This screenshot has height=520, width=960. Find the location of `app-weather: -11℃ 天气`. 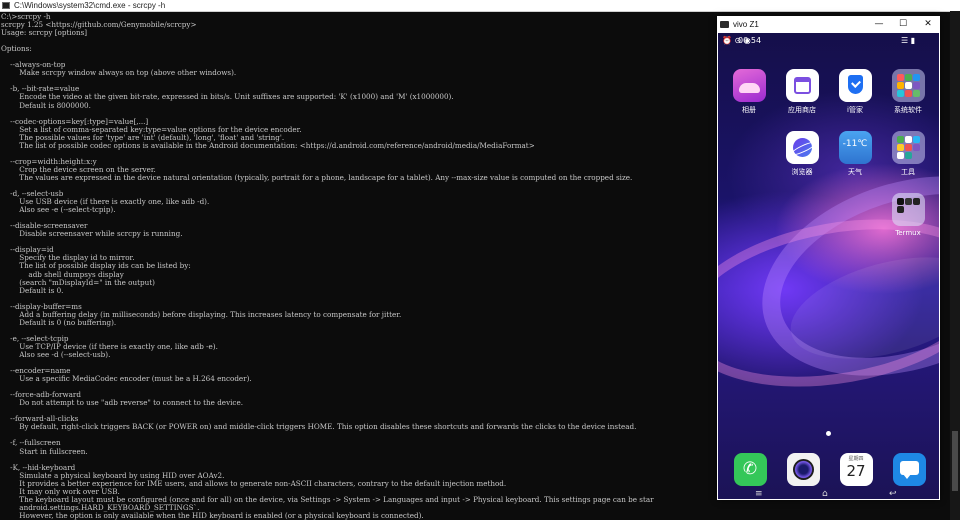

app-weather: -11℃ 天气 is located at coordinates (855, 154).